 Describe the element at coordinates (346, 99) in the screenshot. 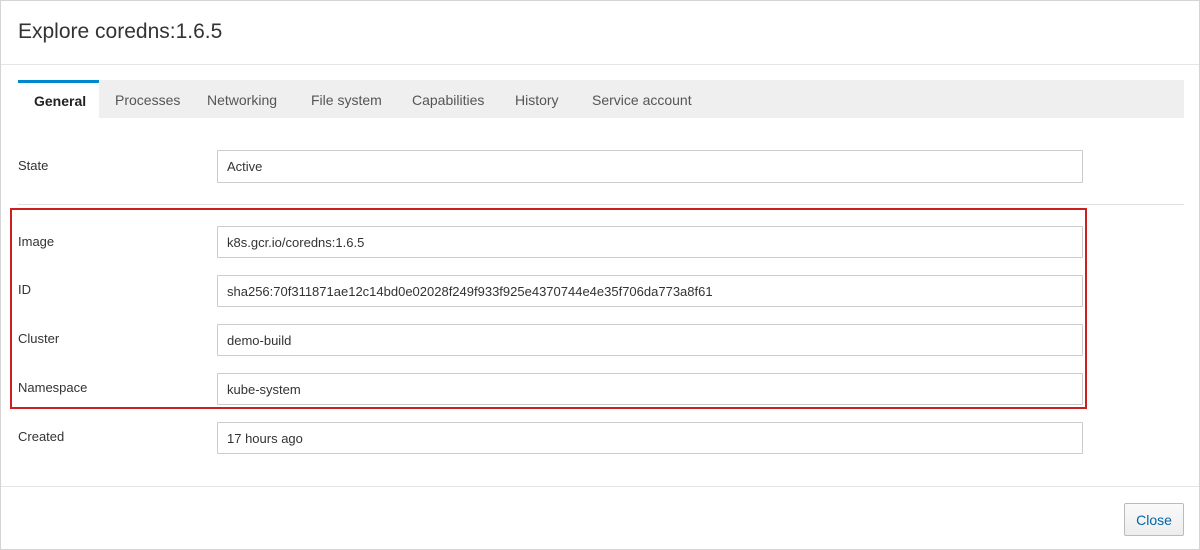

I see `tab-file-system: File system` at that location.